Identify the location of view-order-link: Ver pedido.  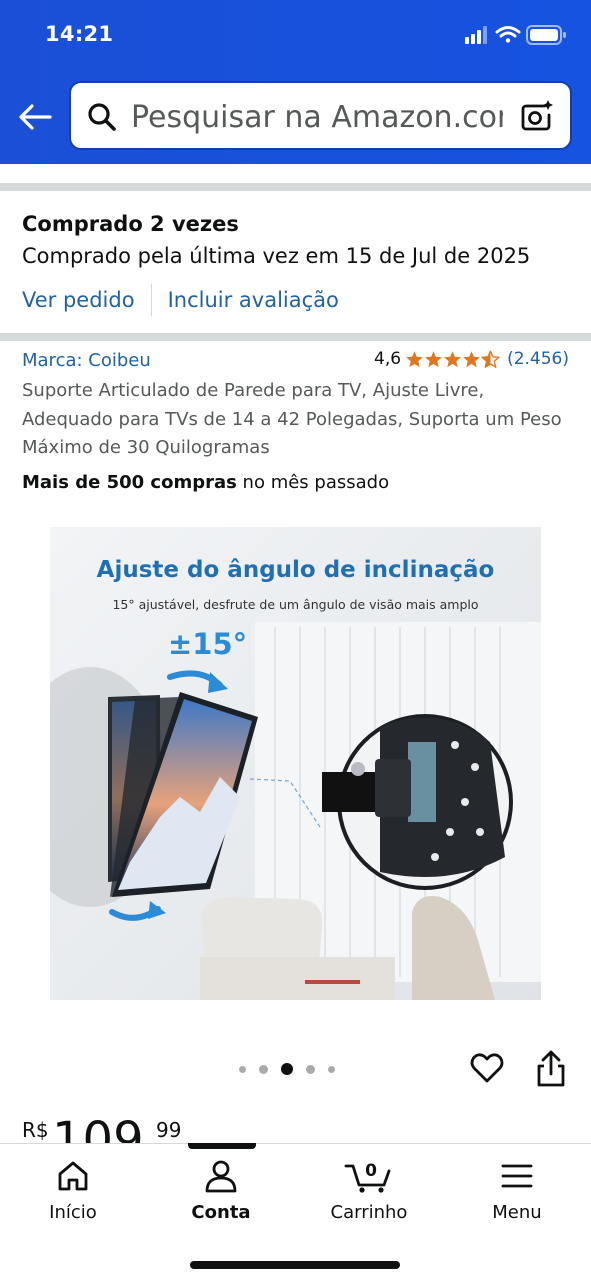
(78, 300).